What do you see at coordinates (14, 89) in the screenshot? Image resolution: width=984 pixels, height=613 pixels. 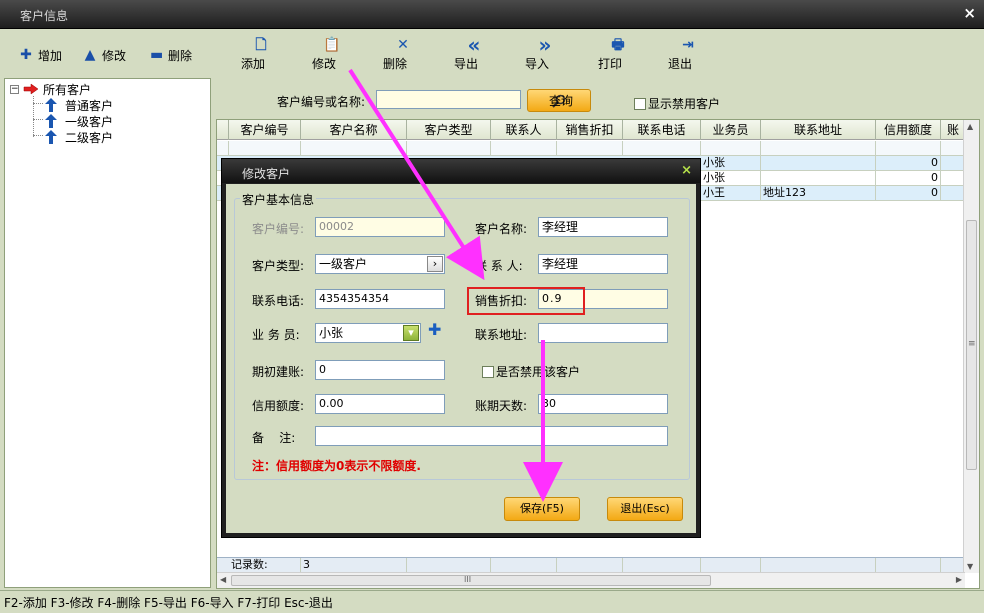 I see `collapse-icon: −` at bounding box center [14, 89].